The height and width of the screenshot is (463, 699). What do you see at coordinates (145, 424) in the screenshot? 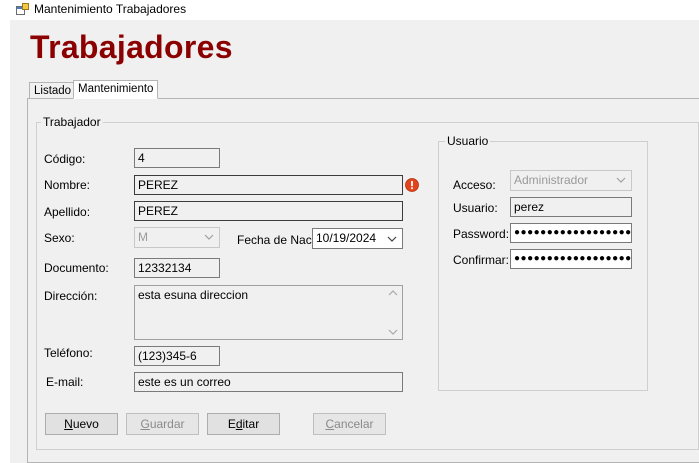
I see `guardar-mnemonic: G` at bounding box center [145, 424].